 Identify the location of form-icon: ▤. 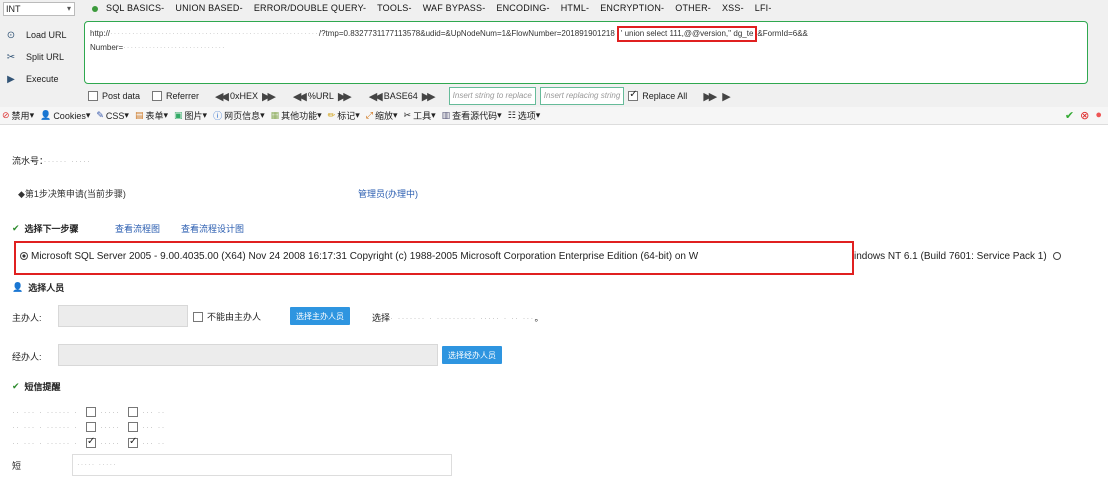
(139, 115).